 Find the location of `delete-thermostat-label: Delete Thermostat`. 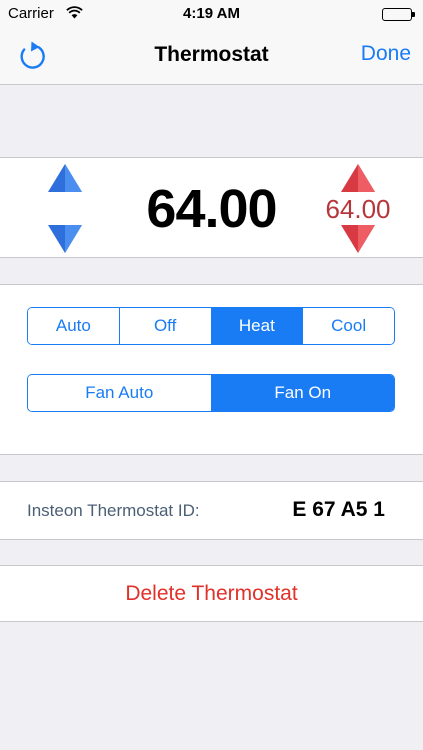

delete-thermostat-label: Delete Thermostat is located at coordinates (211, 593).